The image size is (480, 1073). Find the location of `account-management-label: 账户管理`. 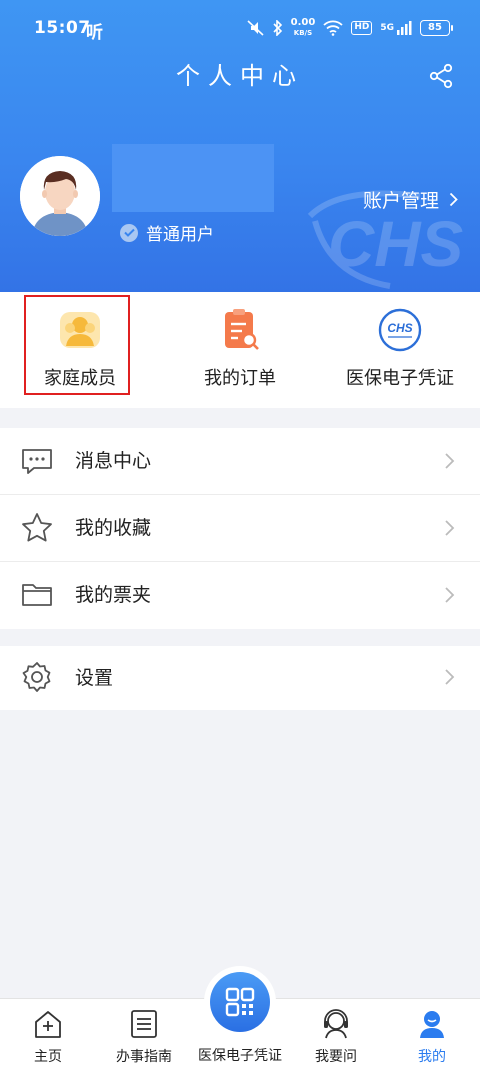

account-management-label: 账户管理 is located at coordinates (400, 201).